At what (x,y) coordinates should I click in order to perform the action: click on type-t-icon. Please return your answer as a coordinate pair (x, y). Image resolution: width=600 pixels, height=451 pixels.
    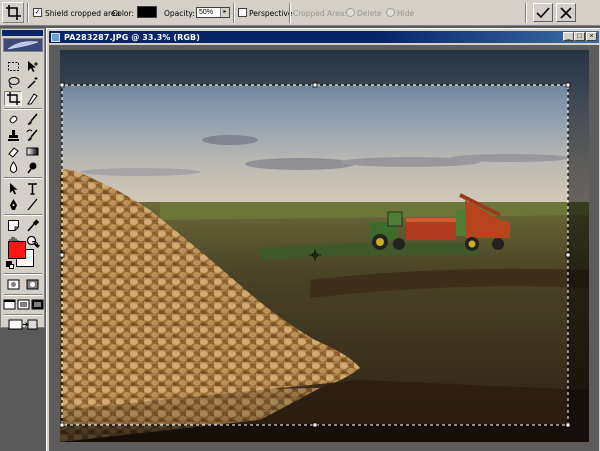
    Looking at the image, I should click on (32, 189).